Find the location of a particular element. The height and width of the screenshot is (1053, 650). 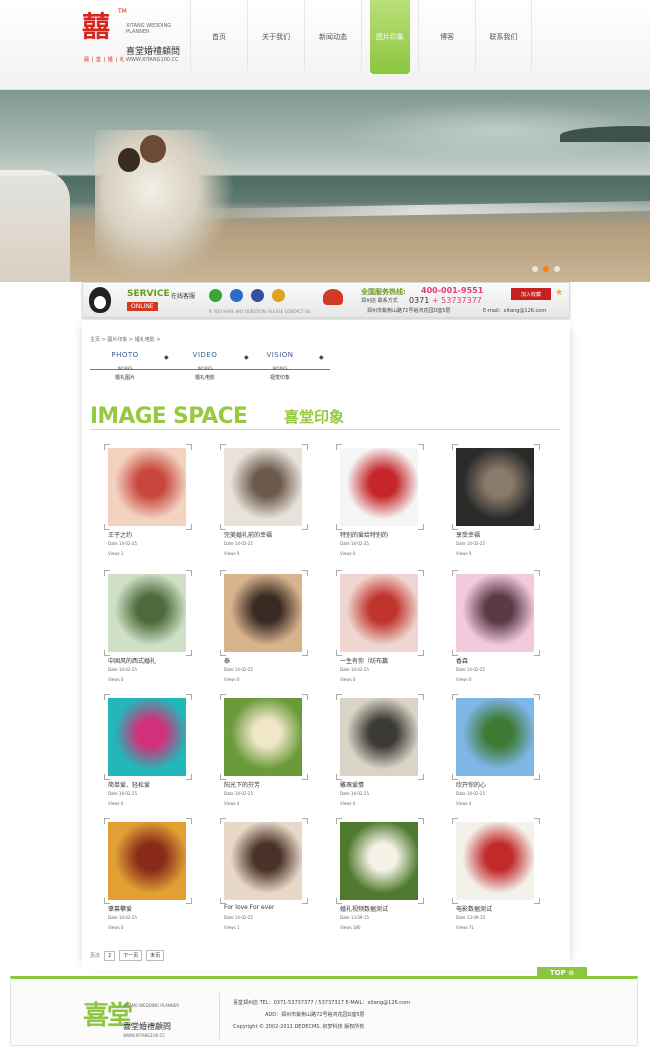

gallery-caption: 享受幸福 is located at coordinates (501, 534).